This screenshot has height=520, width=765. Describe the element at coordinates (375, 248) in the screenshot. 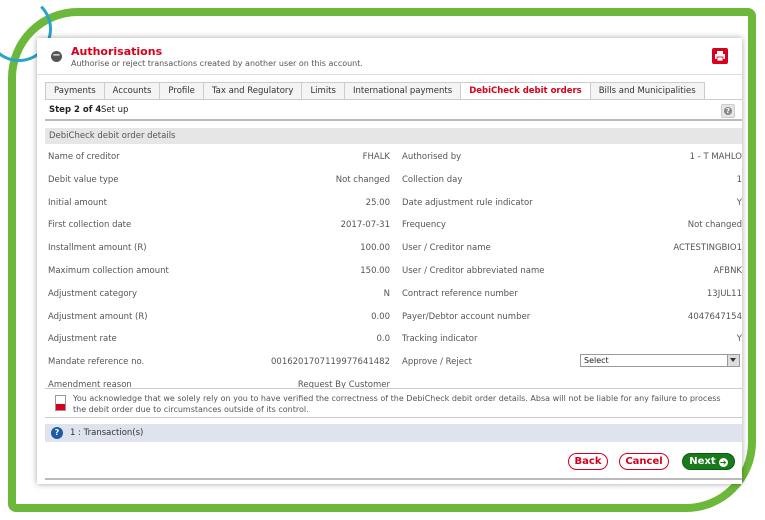

I see `field-value: 100.00` at that location.